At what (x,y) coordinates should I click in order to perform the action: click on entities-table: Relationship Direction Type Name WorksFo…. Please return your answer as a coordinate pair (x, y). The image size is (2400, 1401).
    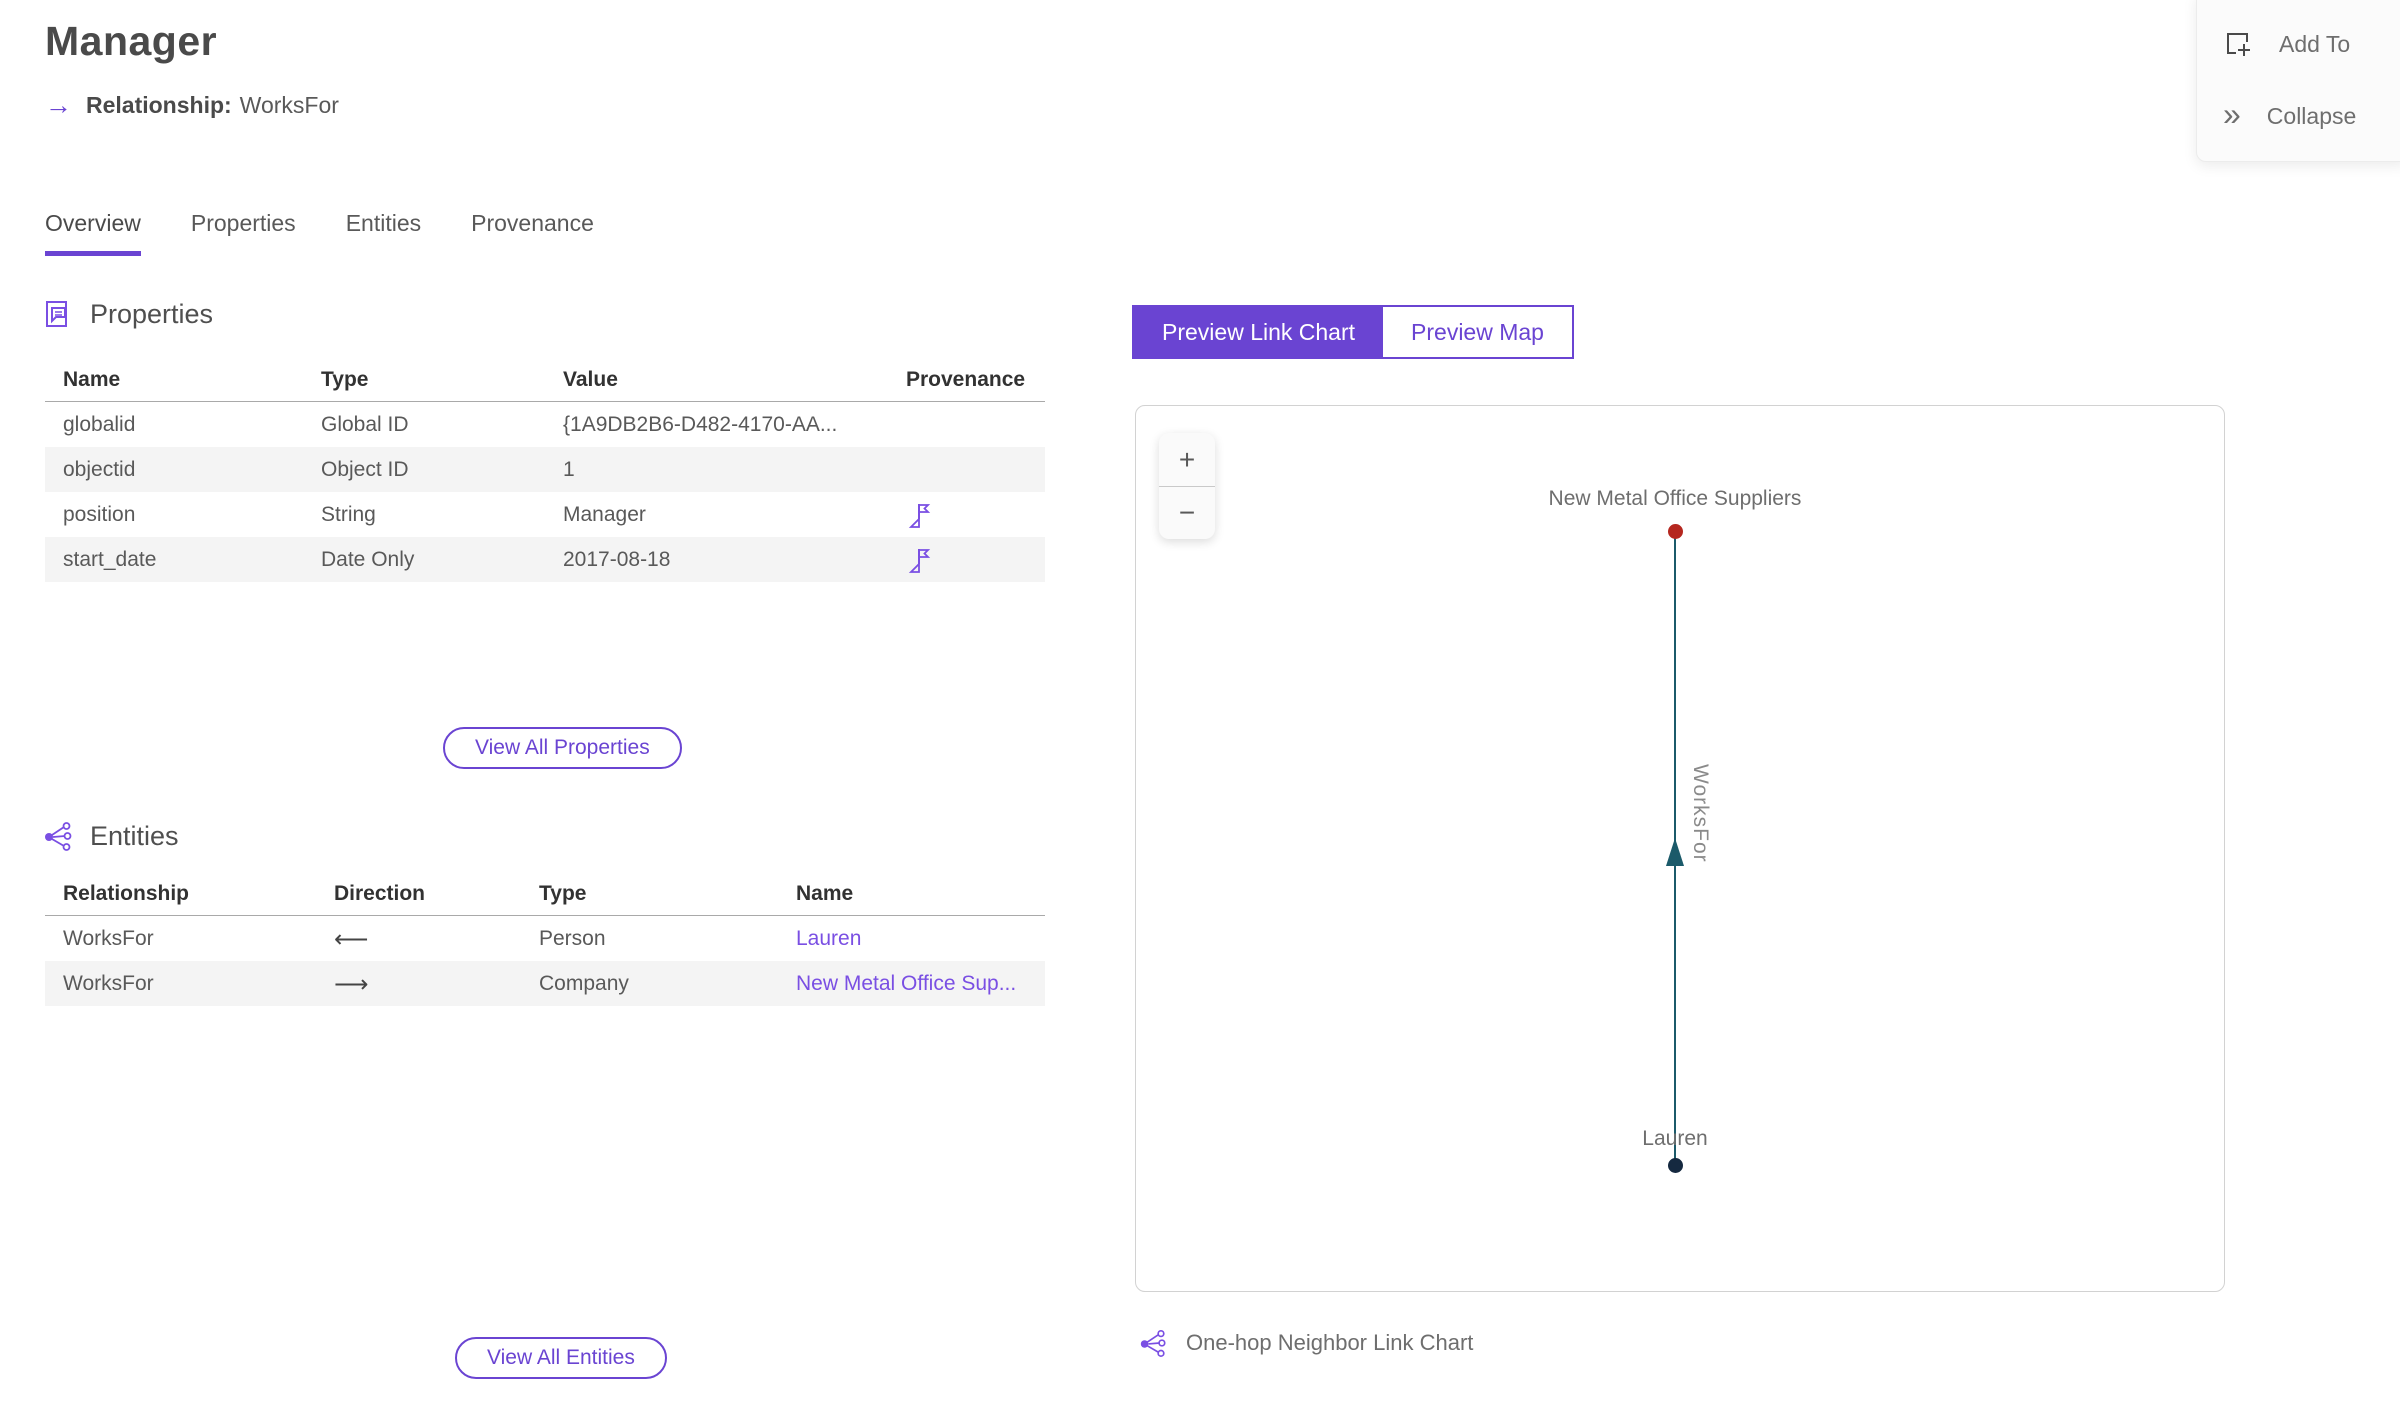
    Looking at the image, I should click on (545, 939).